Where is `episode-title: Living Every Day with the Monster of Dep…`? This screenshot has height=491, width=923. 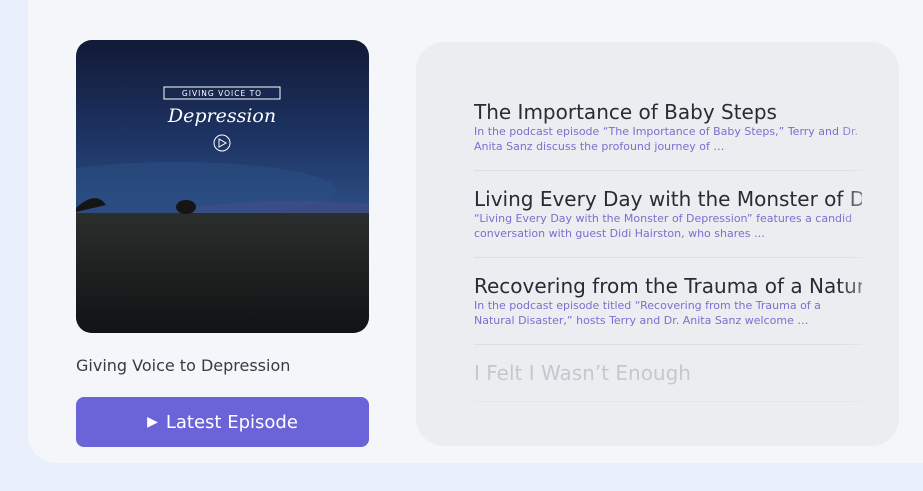
episode-title: Living Every Day with the Monster of Dep… is located at coordinates (668, 199).